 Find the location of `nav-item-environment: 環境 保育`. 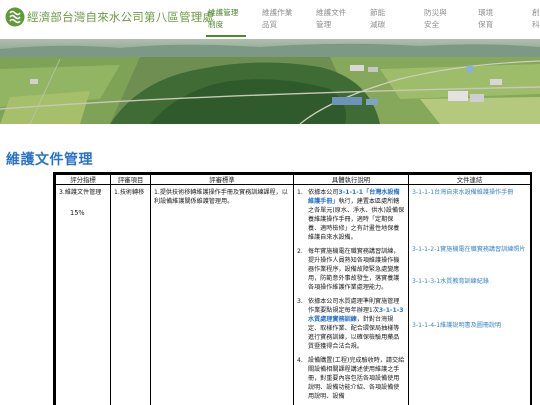

nav-item-environment: 環境 保育 is located at coordinates (497, 21).